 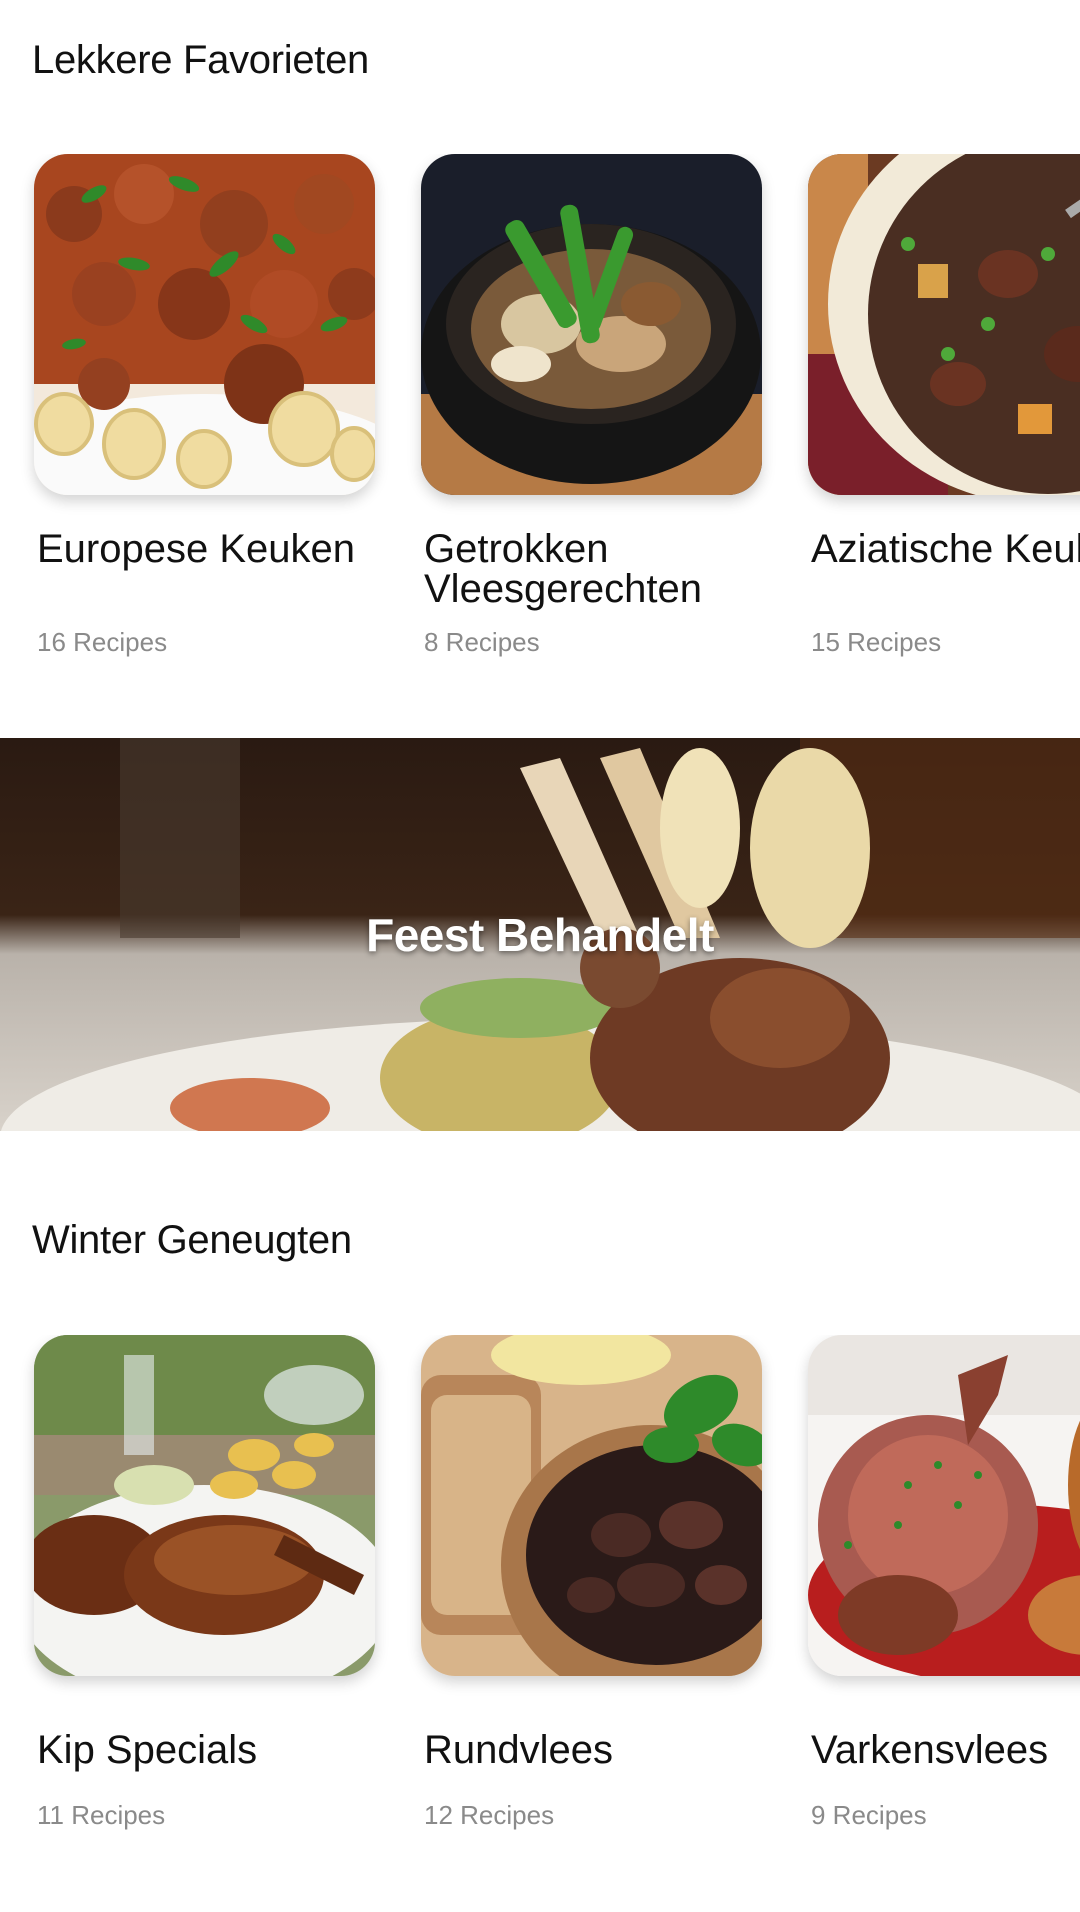 I want to click on recipe-count: 8 Recipes, so click(x=482, y=642).